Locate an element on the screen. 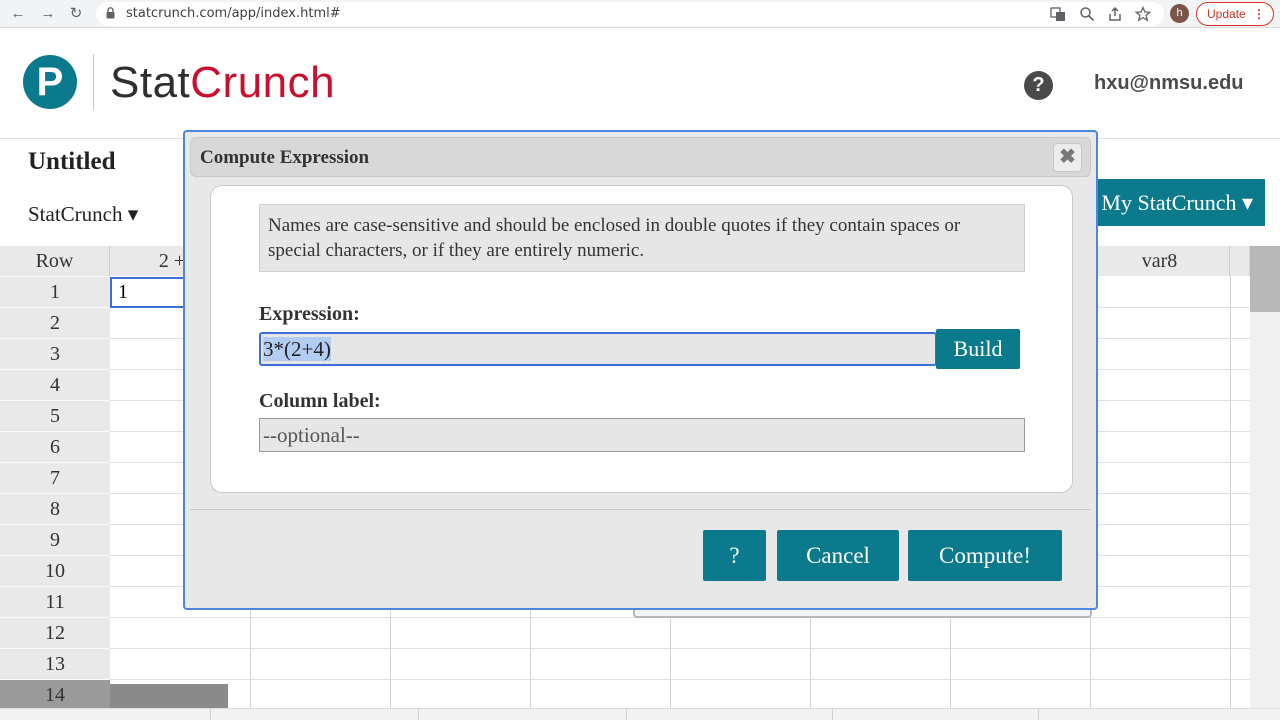 This screenshot has height=720, width=1280. star-icon is located at coordinates (1143, 14).